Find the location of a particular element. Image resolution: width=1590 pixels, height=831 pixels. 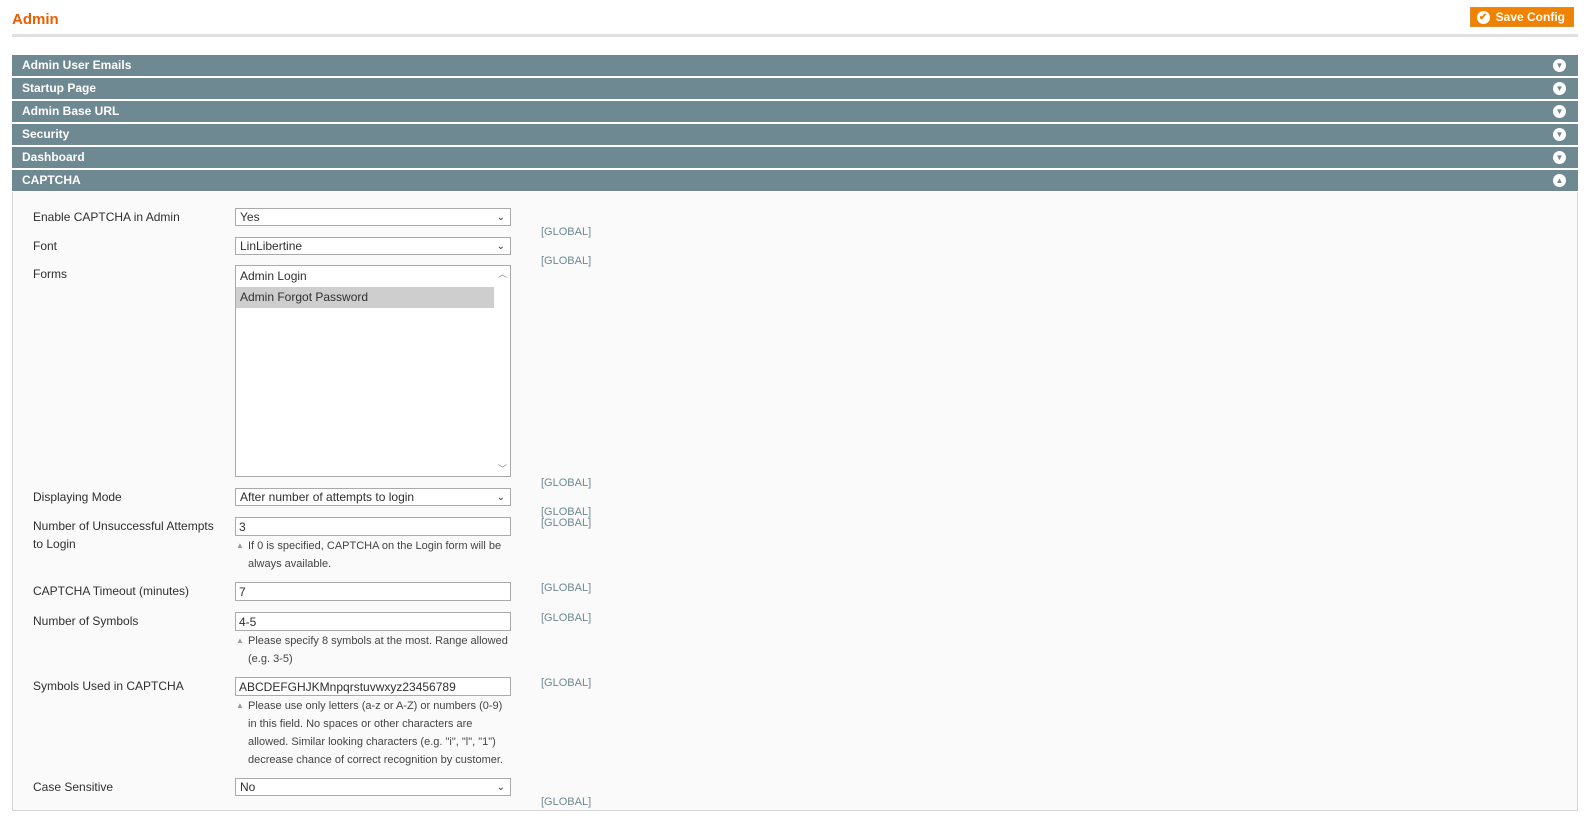

scroll-down-icon: ﹀ is located at coordinates (502, 468).